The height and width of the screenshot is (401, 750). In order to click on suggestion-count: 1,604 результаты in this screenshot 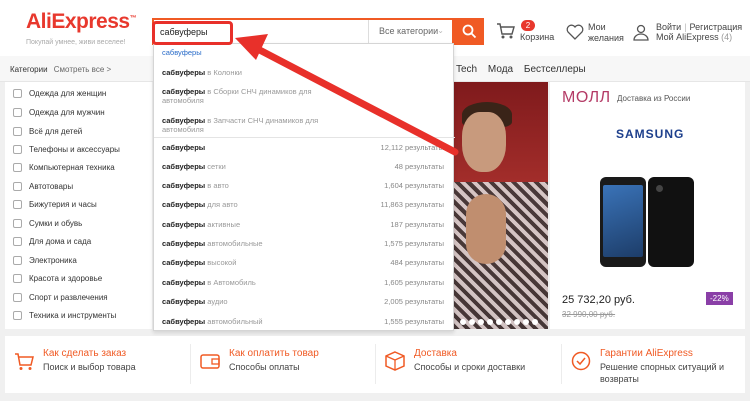, I will do `click(414, 185)`.